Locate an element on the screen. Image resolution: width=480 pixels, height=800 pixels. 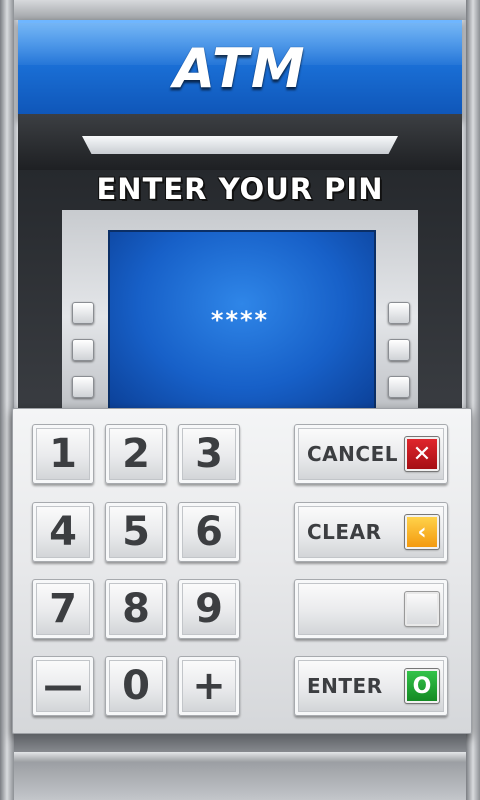
enter-button: ENTER O is located at coordinates (371, 686).